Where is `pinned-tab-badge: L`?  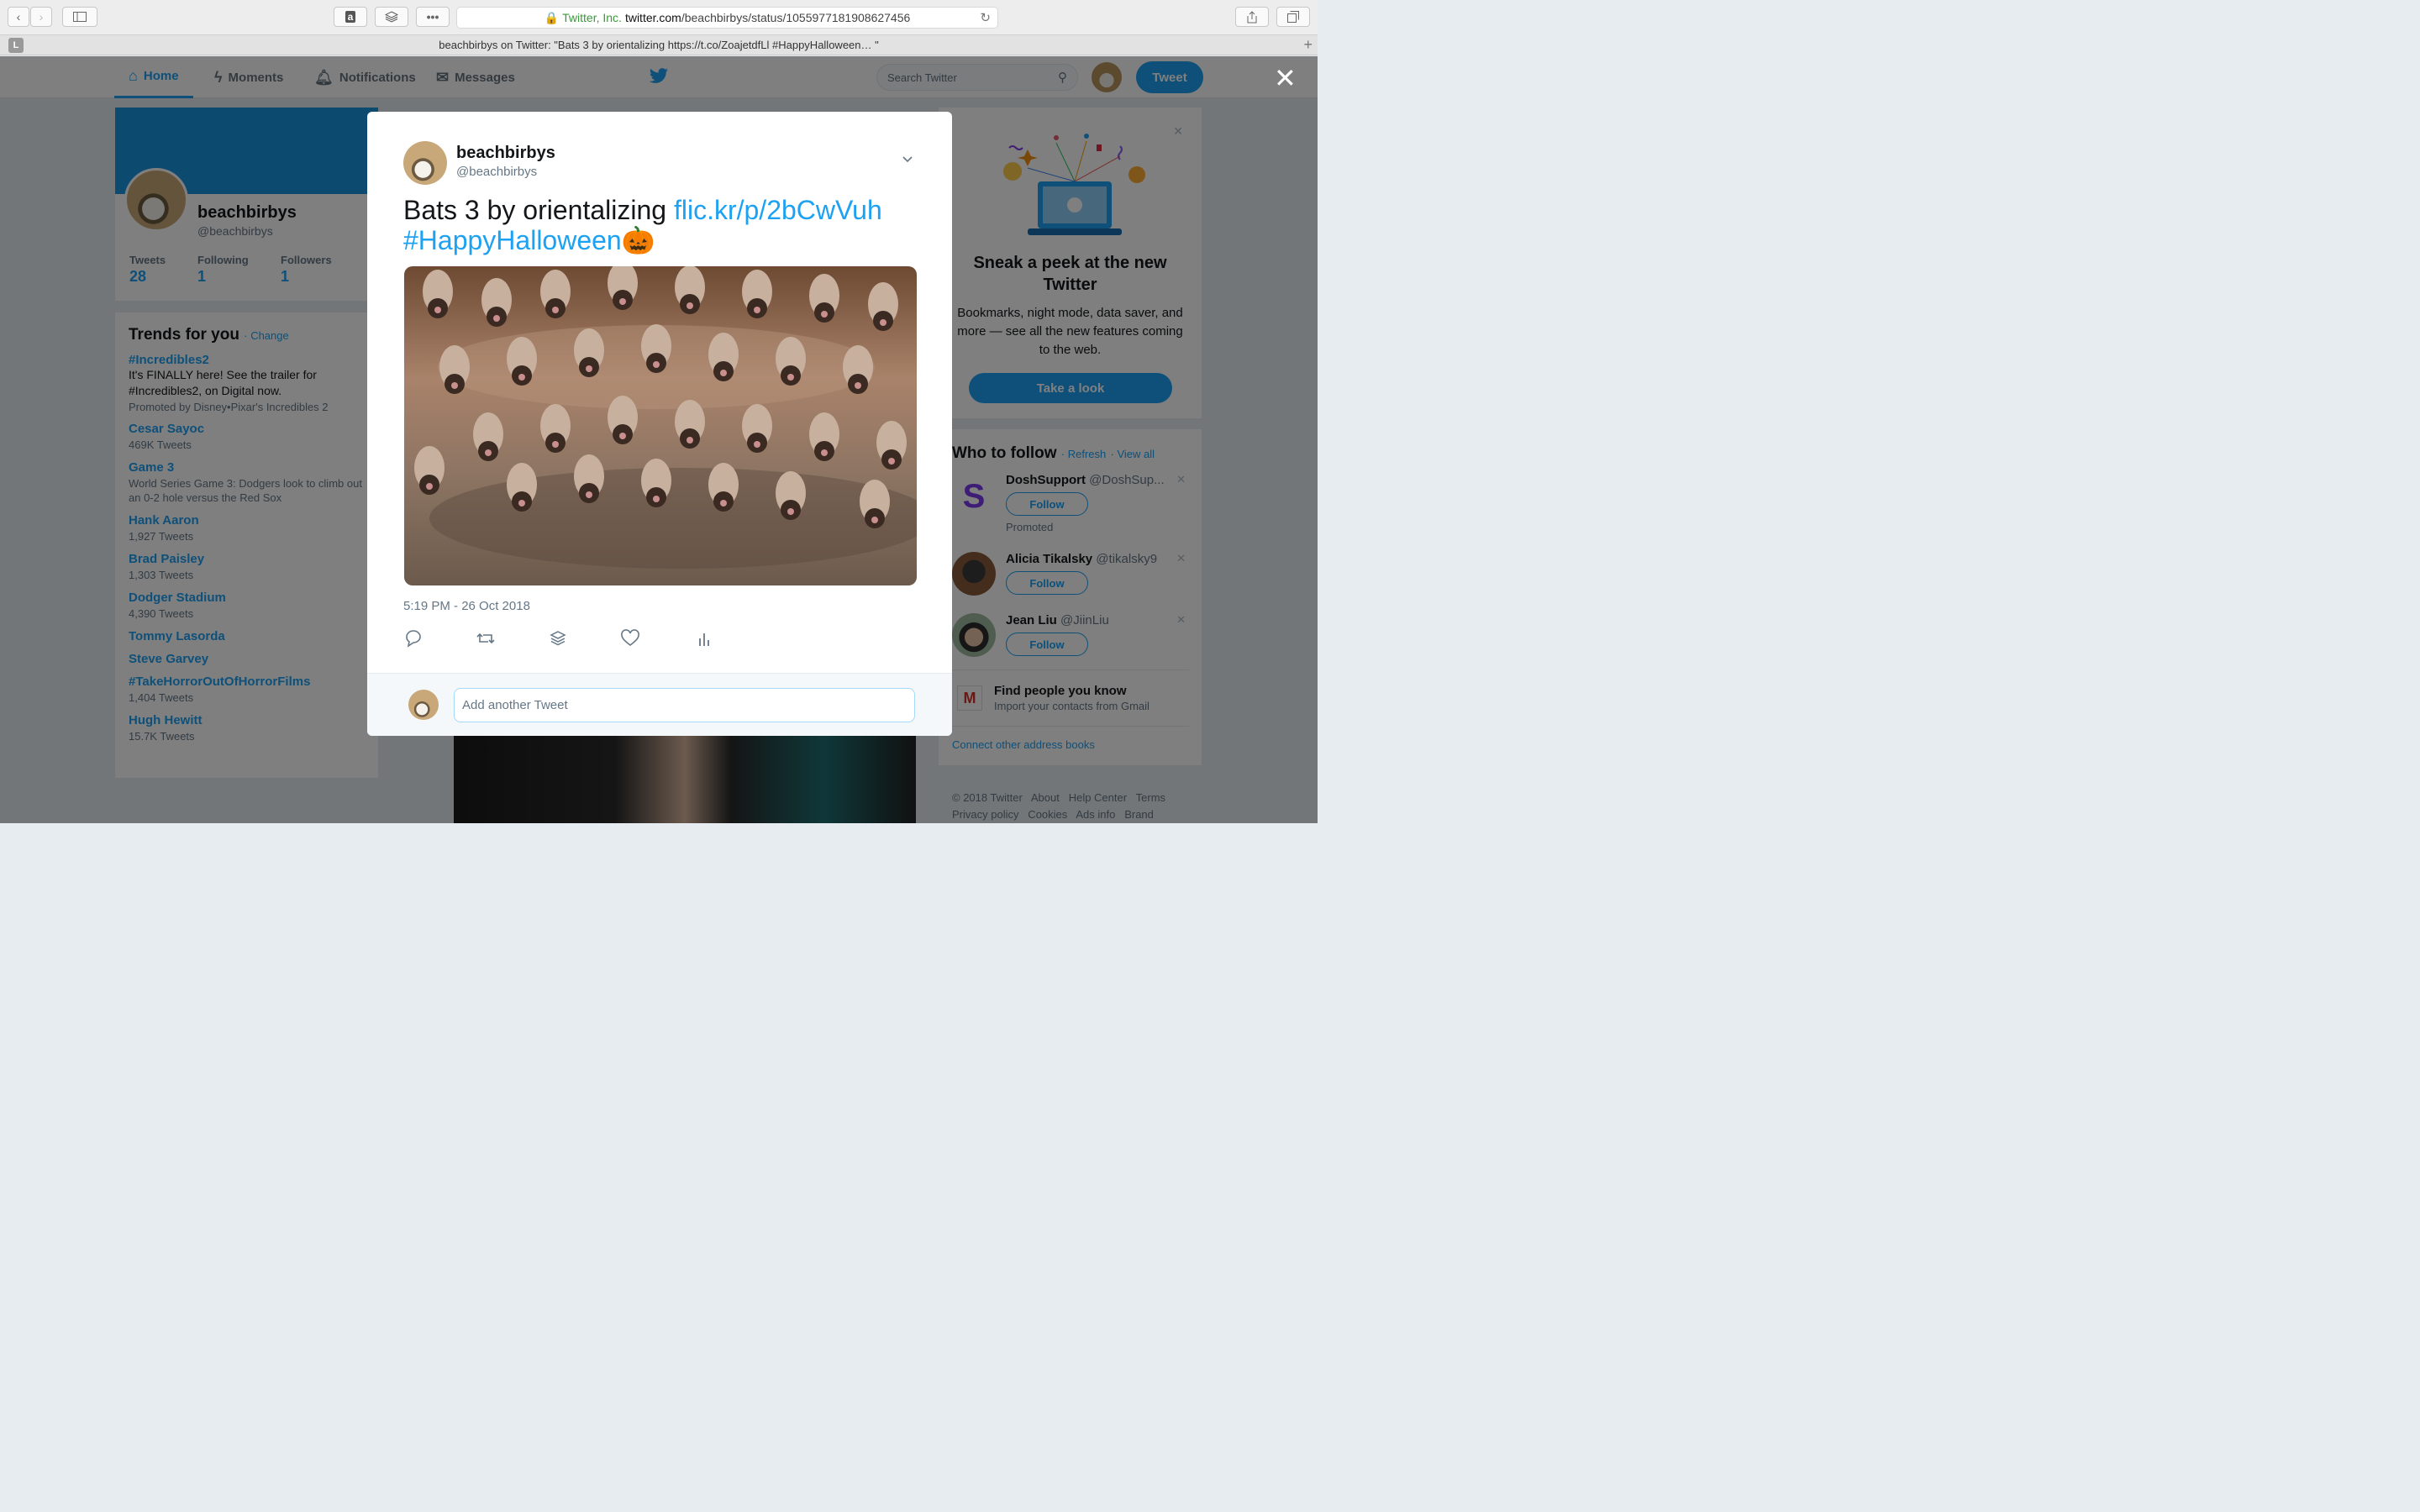
pinned-tab-badge: L is located at coordinates (16, 45).